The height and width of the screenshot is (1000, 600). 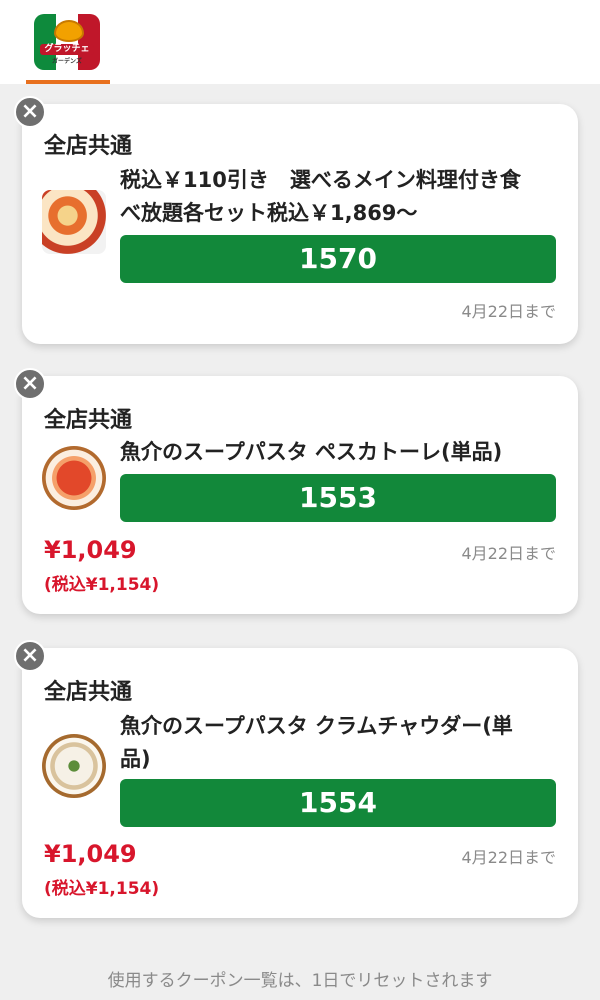 What do you see at coordinates (338, 498) in the screenshot?
I see `coupon-code-button: 1553` at bounding box center [338, 498].